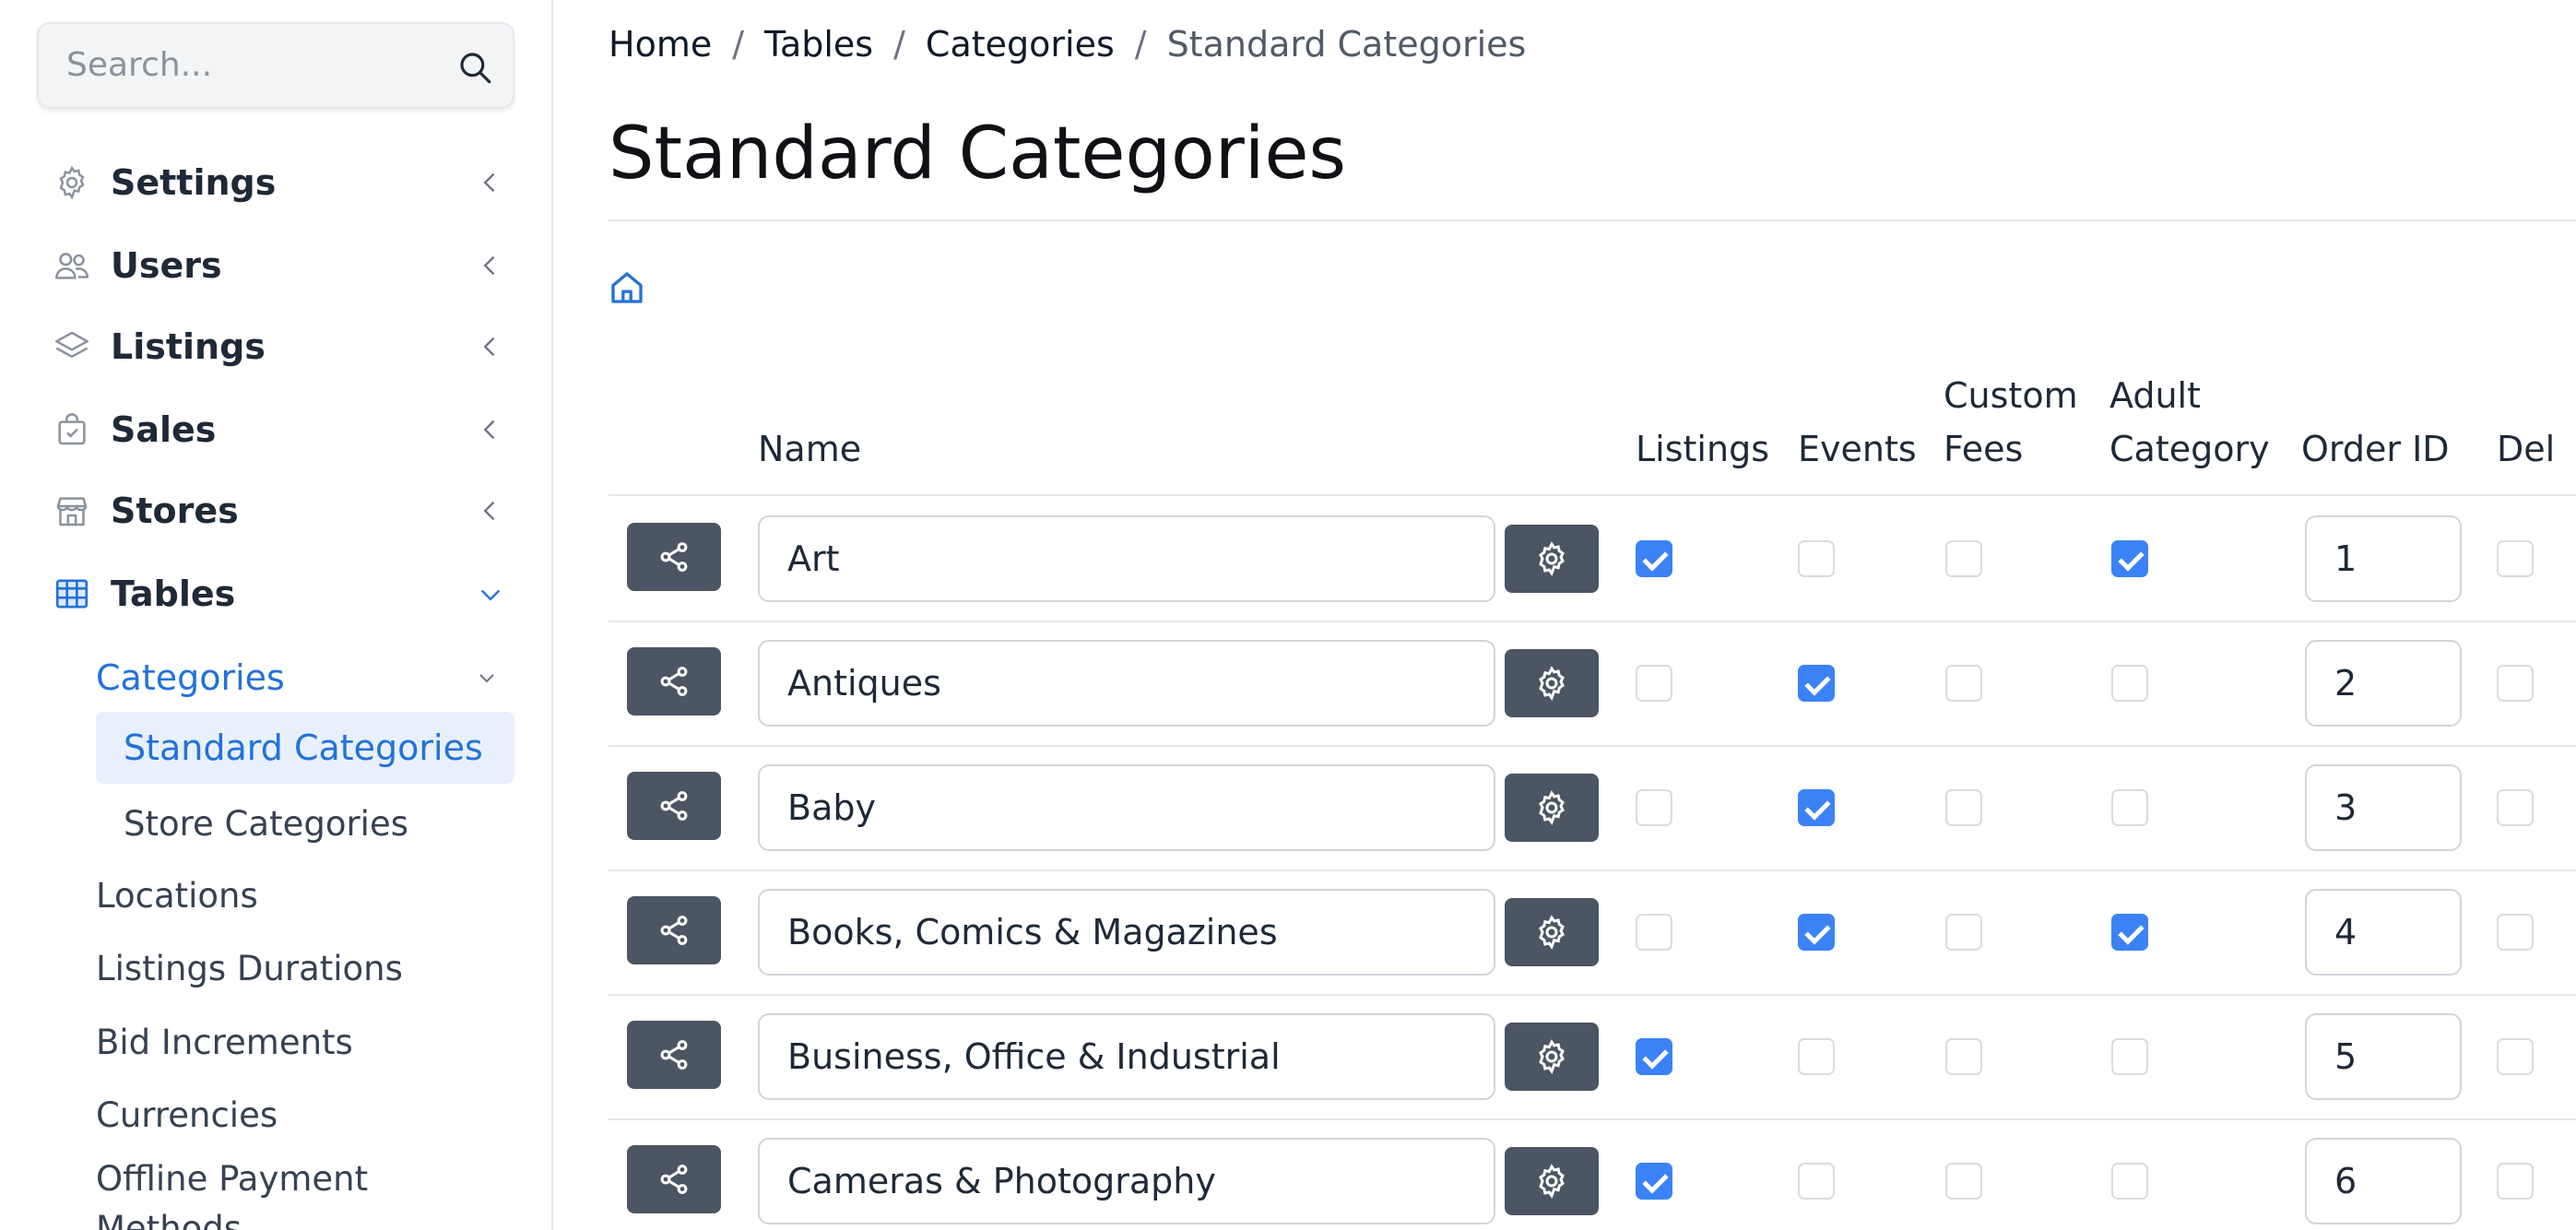 This screenshot has height=1230, width=2576. What do you see at coordinates (818, 44) in the screenshot?
I see `breadcrumb-tables: Tables` at bounding box center [818, 44].